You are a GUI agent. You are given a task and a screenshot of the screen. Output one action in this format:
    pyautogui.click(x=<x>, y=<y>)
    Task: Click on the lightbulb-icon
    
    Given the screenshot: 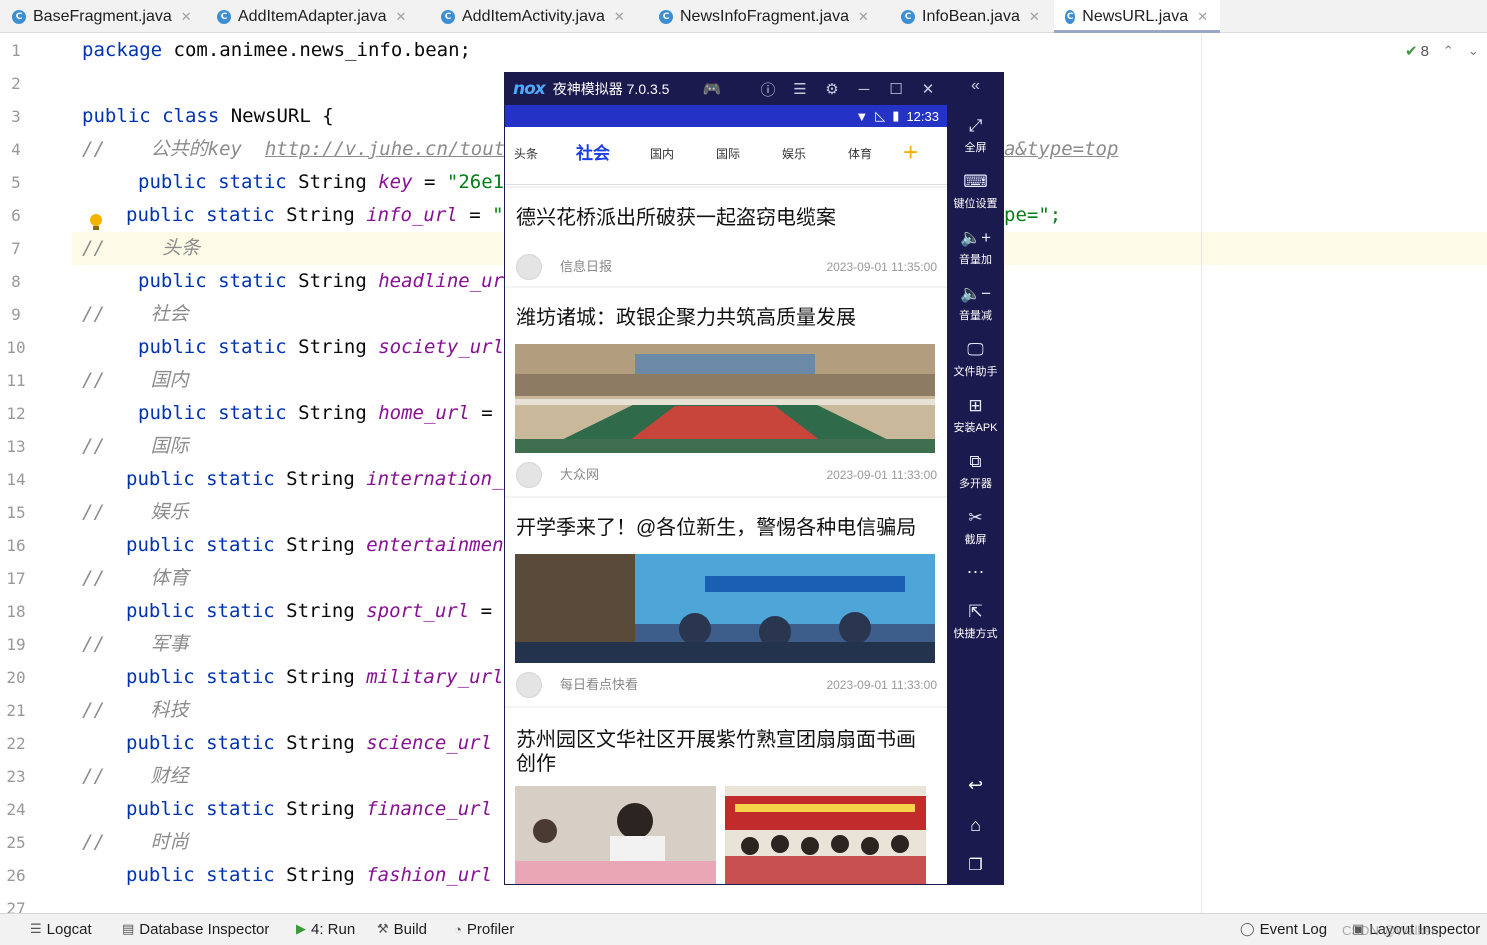 What is the action you would take?
    pyautogui.click(x=96, y=222)
    